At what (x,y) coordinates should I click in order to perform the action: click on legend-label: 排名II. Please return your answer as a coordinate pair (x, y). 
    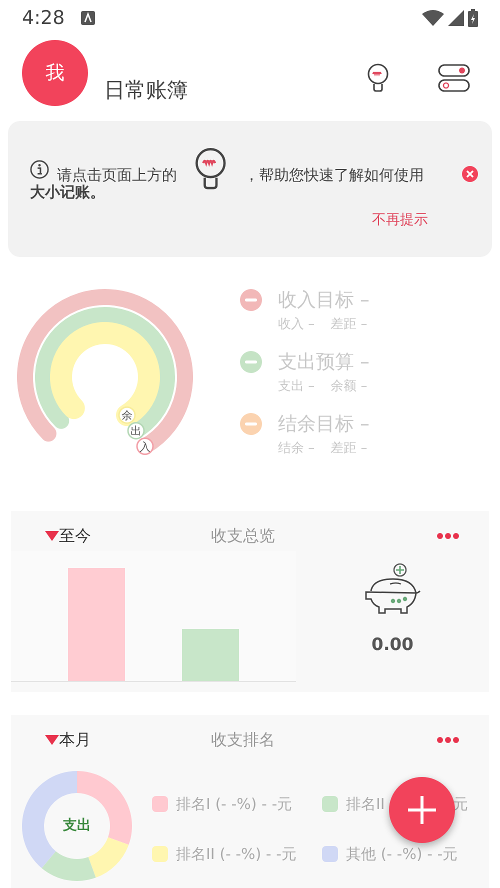
    Looking at the image, I should click on (365, 804).